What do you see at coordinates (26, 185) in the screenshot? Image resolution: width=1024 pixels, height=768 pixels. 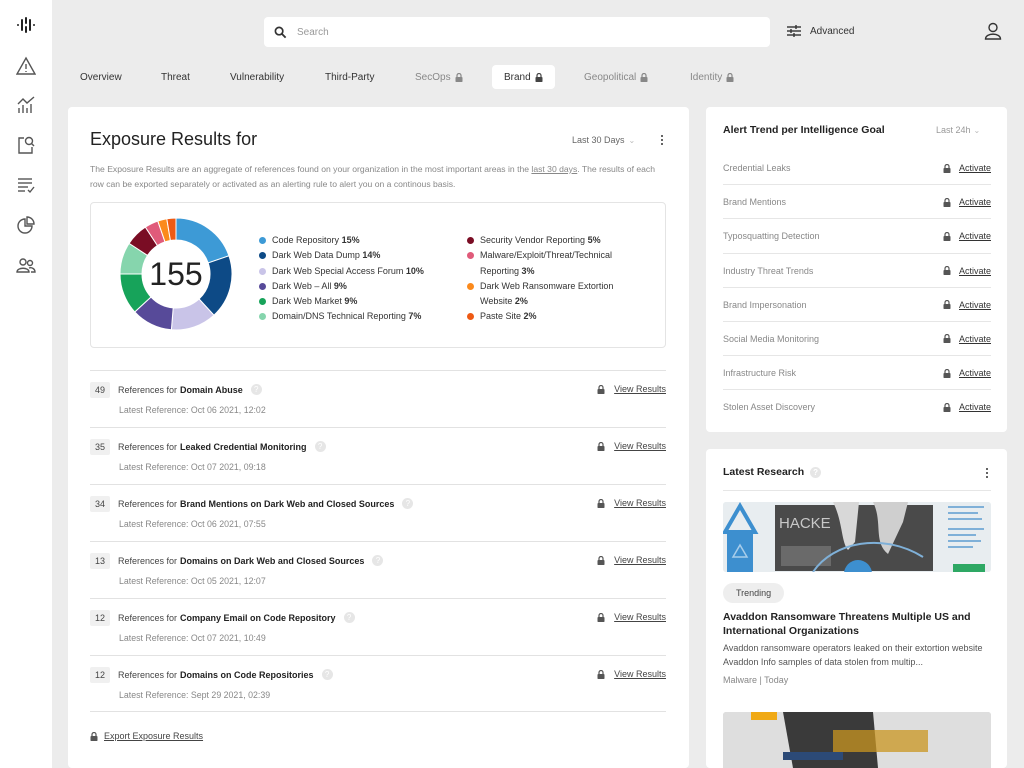 I see `checklist-icon` at bounding box center [26, 185].